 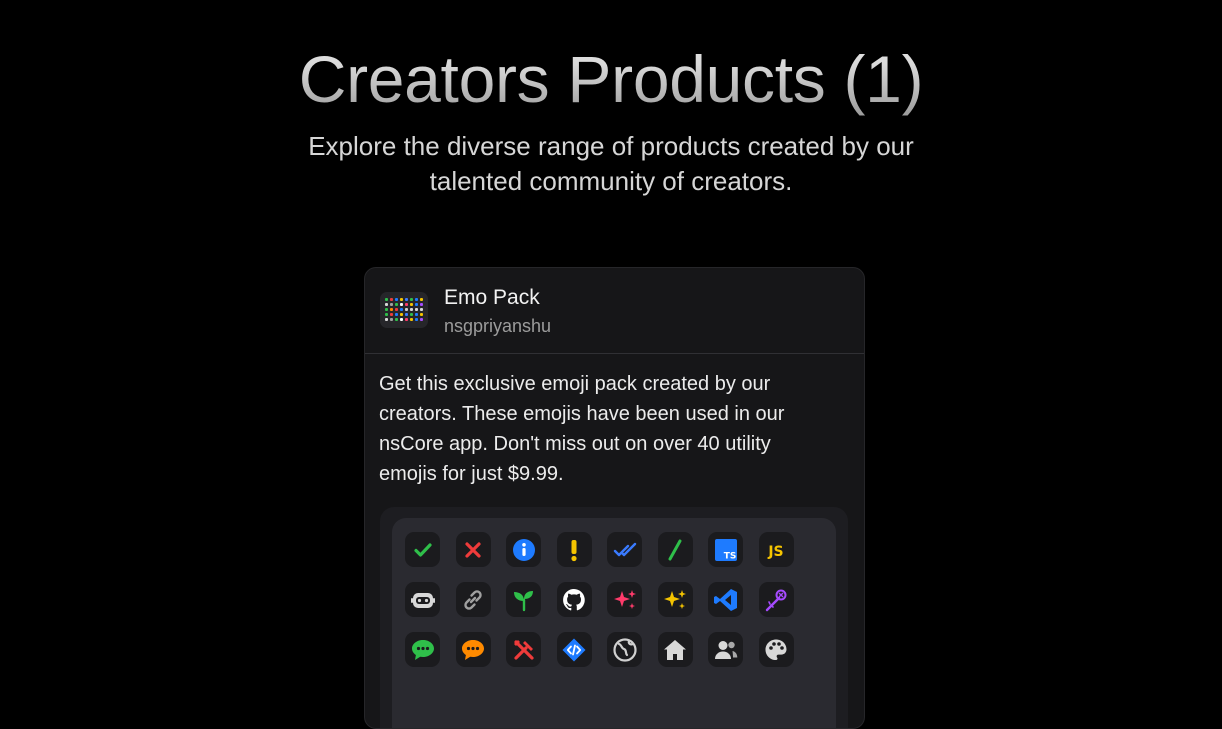 I want to click on slash-icon, so click(x=675, y=549).